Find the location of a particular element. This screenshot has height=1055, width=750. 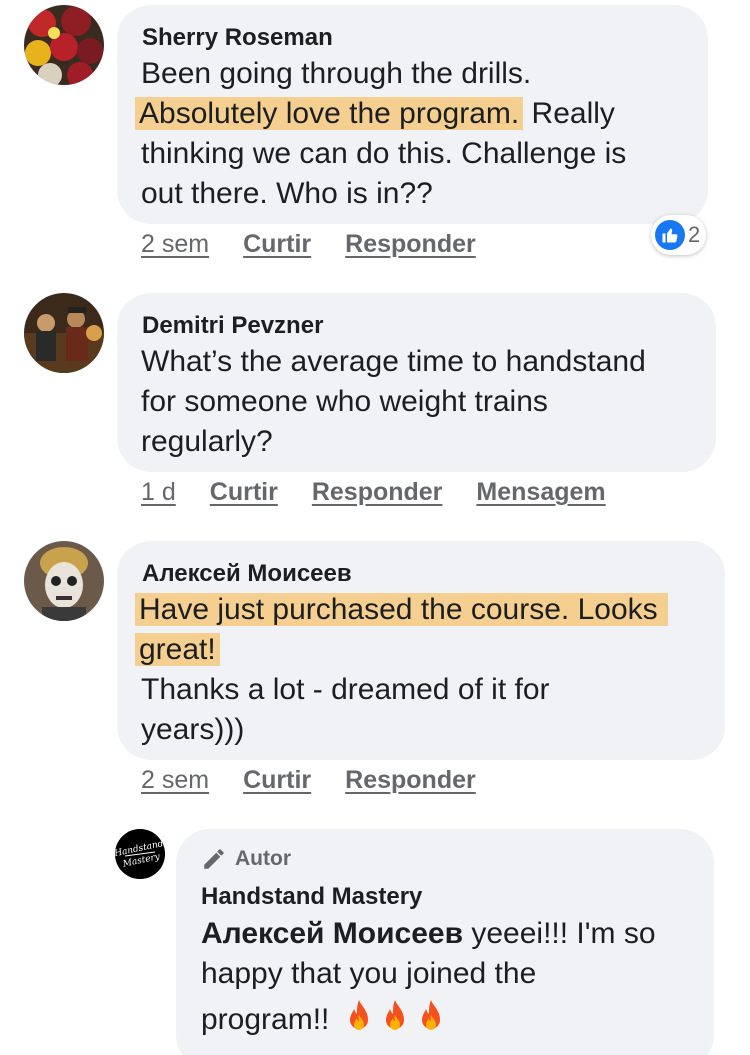

highlighted-text: Have just purchased the course. Looks is located at coordinates (401, 609).